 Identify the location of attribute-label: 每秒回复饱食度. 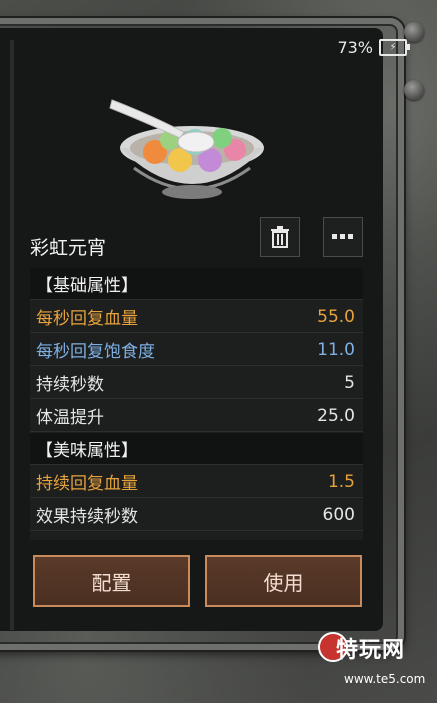
(95, 352).